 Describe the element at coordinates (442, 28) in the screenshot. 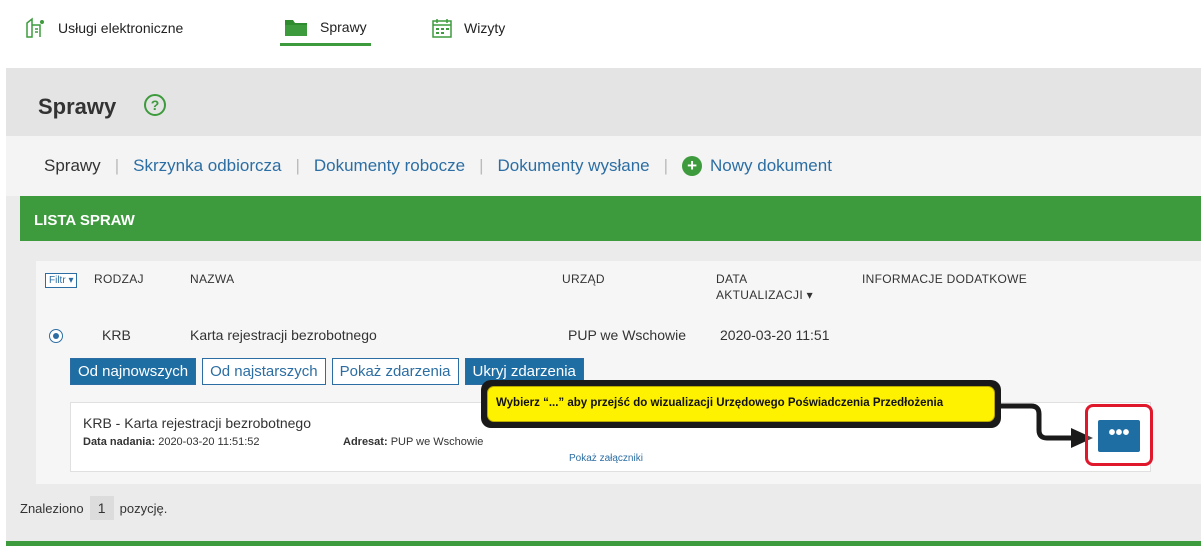

I see `calendar-icon` at that location.